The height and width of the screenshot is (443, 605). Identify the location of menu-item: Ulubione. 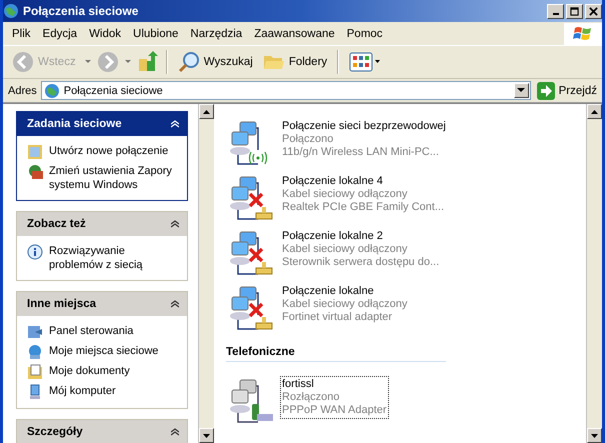
(159, 34).